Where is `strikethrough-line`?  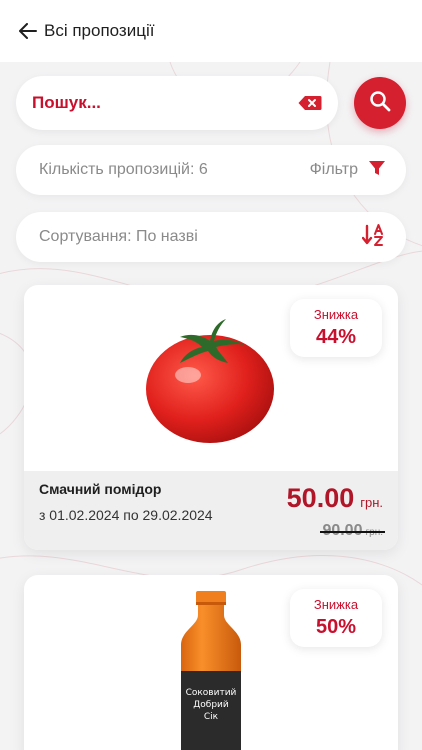 strikethrough-line is located at coordinates (352, 532).